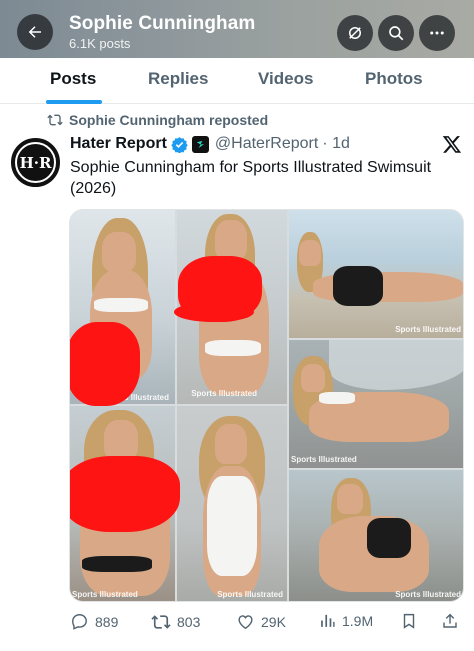  I want to click on search-icon, so click(396, 33).